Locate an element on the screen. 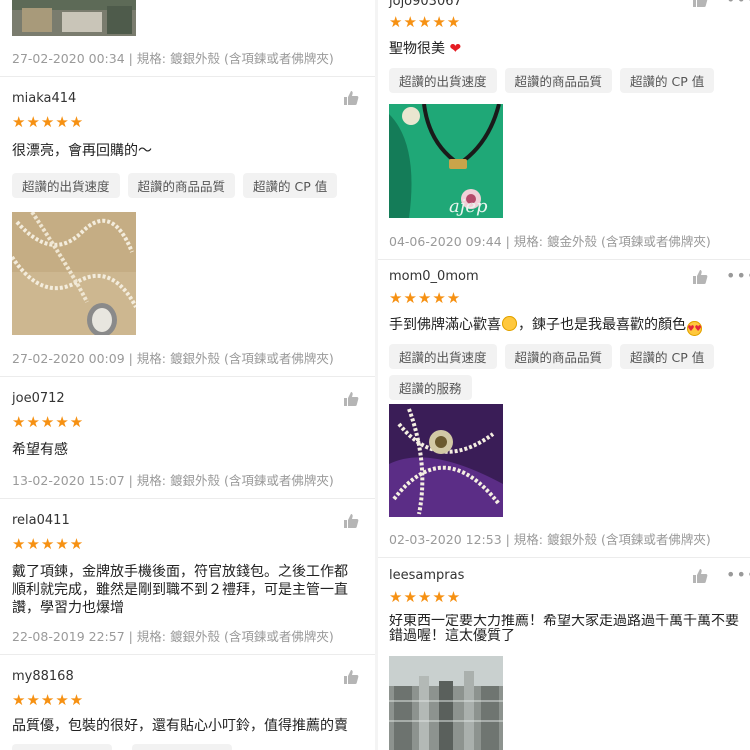 The height and width of the screenshot is (750, 750). review-comment: 好東西一定要大力推薦！希望大家走過路過千萬千萬不要 錯過喔！這太優質了 is located at coordinates (569, 629).